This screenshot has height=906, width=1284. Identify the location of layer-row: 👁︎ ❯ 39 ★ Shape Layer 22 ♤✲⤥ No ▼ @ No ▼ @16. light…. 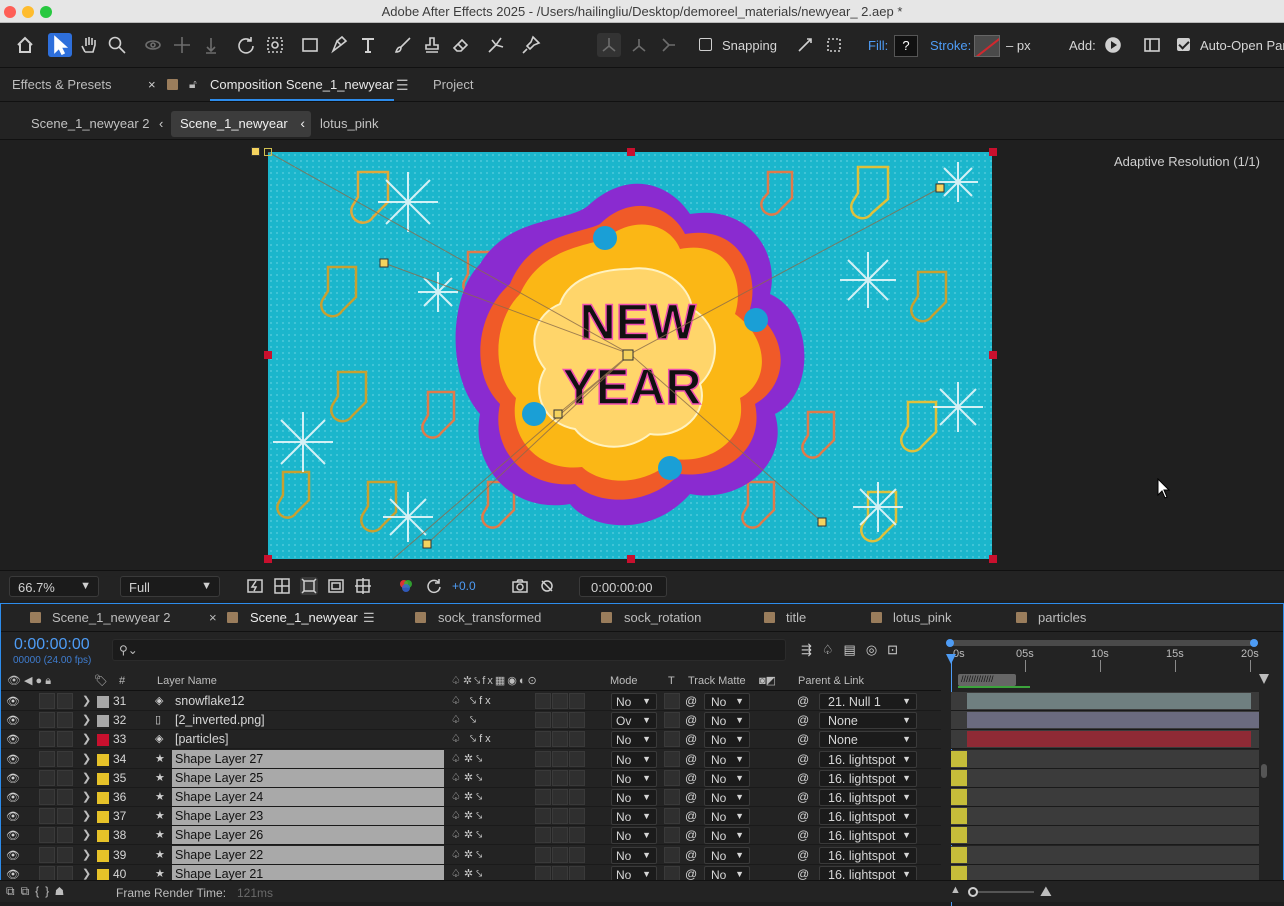
(471, 855).